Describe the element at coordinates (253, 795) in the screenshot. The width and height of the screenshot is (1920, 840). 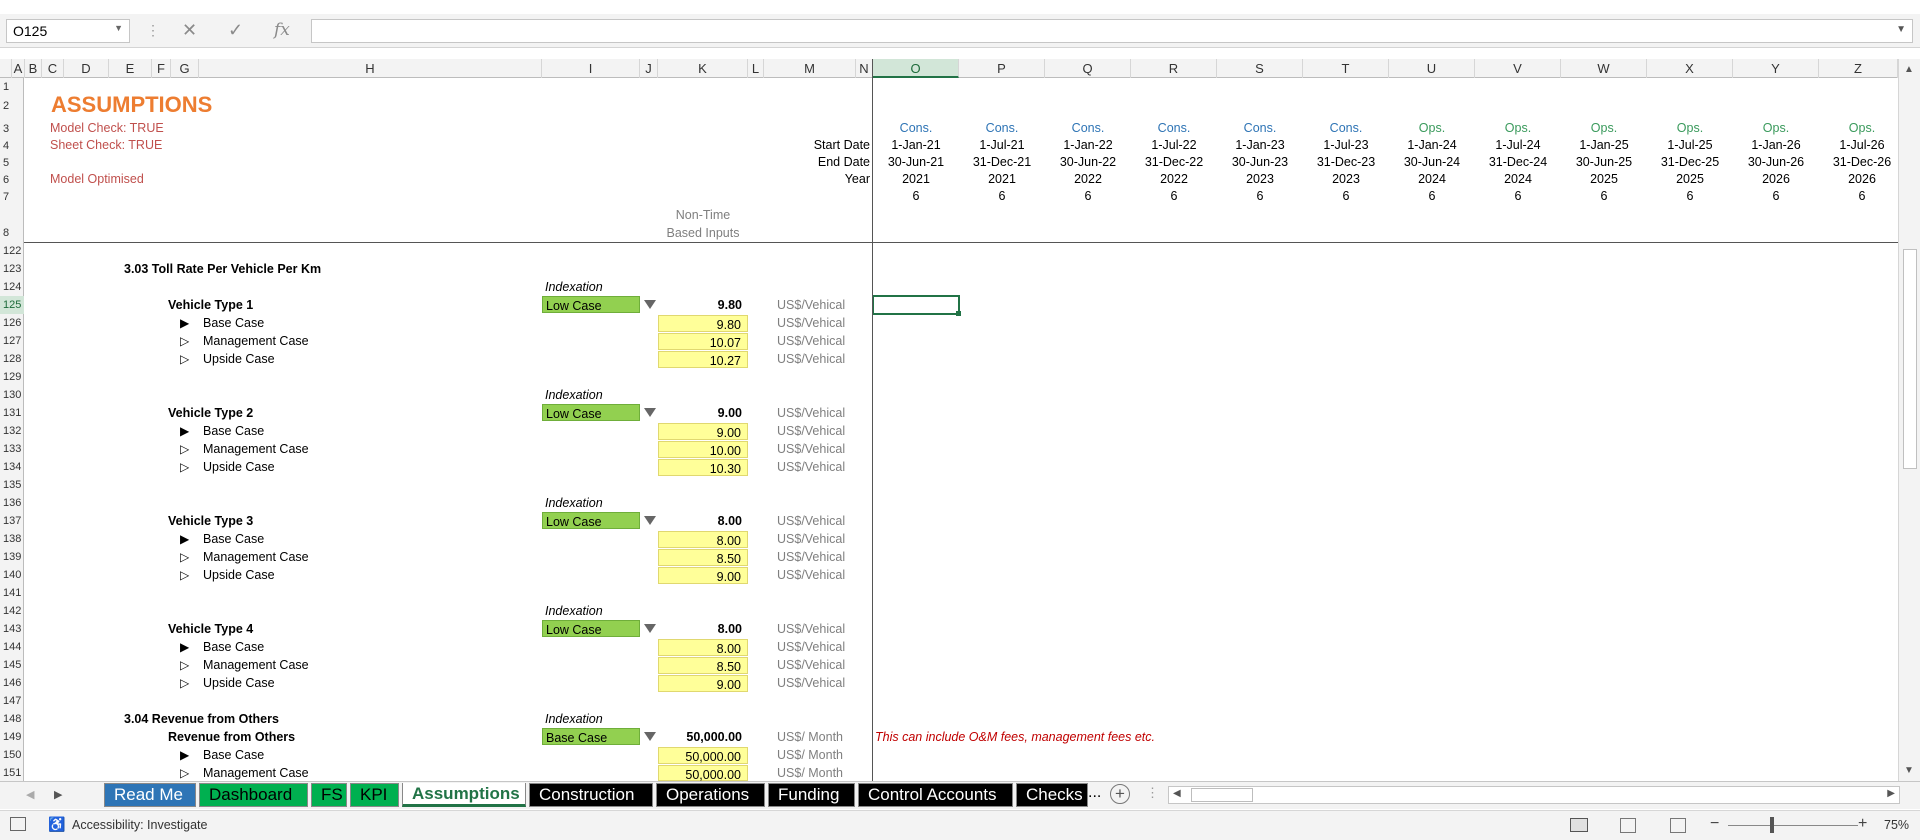
I see `sheet-tab-dashboard: Dashboard` at that location.